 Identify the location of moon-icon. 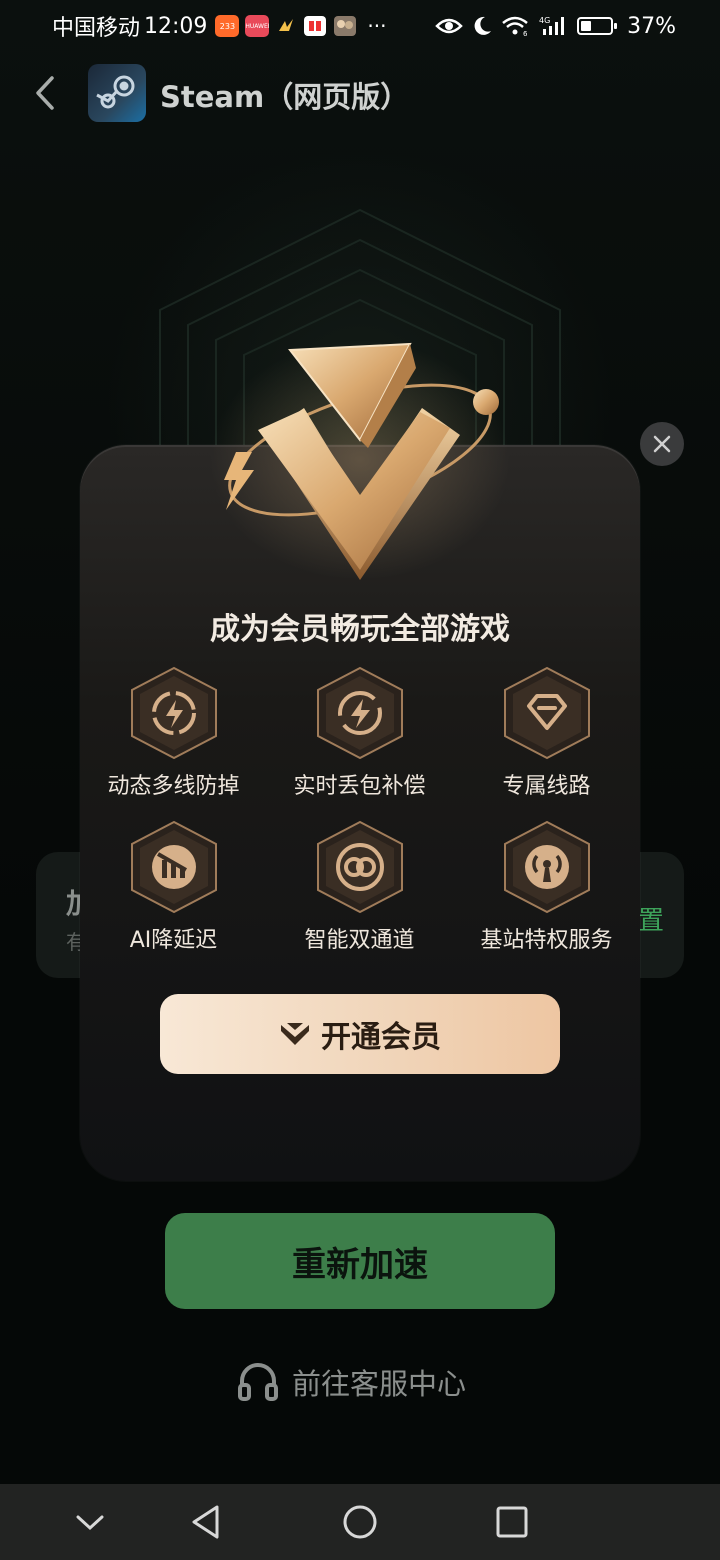
(483, 25).